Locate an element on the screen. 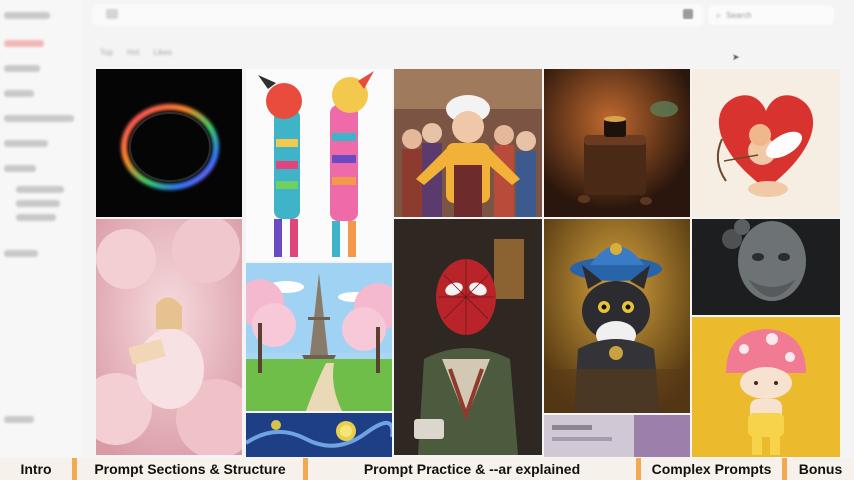 The height and width of the screenshot is (480, 854). cupid-heart-image is located at coordinates (766, 143).